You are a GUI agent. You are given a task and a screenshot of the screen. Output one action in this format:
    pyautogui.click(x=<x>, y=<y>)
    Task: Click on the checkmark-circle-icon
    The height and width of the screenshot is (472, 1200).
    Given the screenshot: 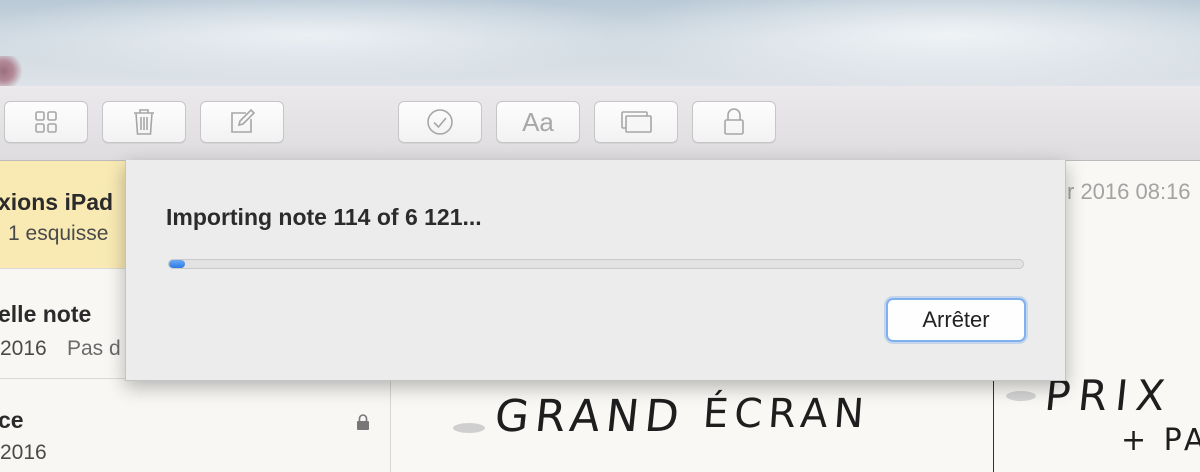 What is the action you would take?
    pyautogui.click(x=440, y=122)
    